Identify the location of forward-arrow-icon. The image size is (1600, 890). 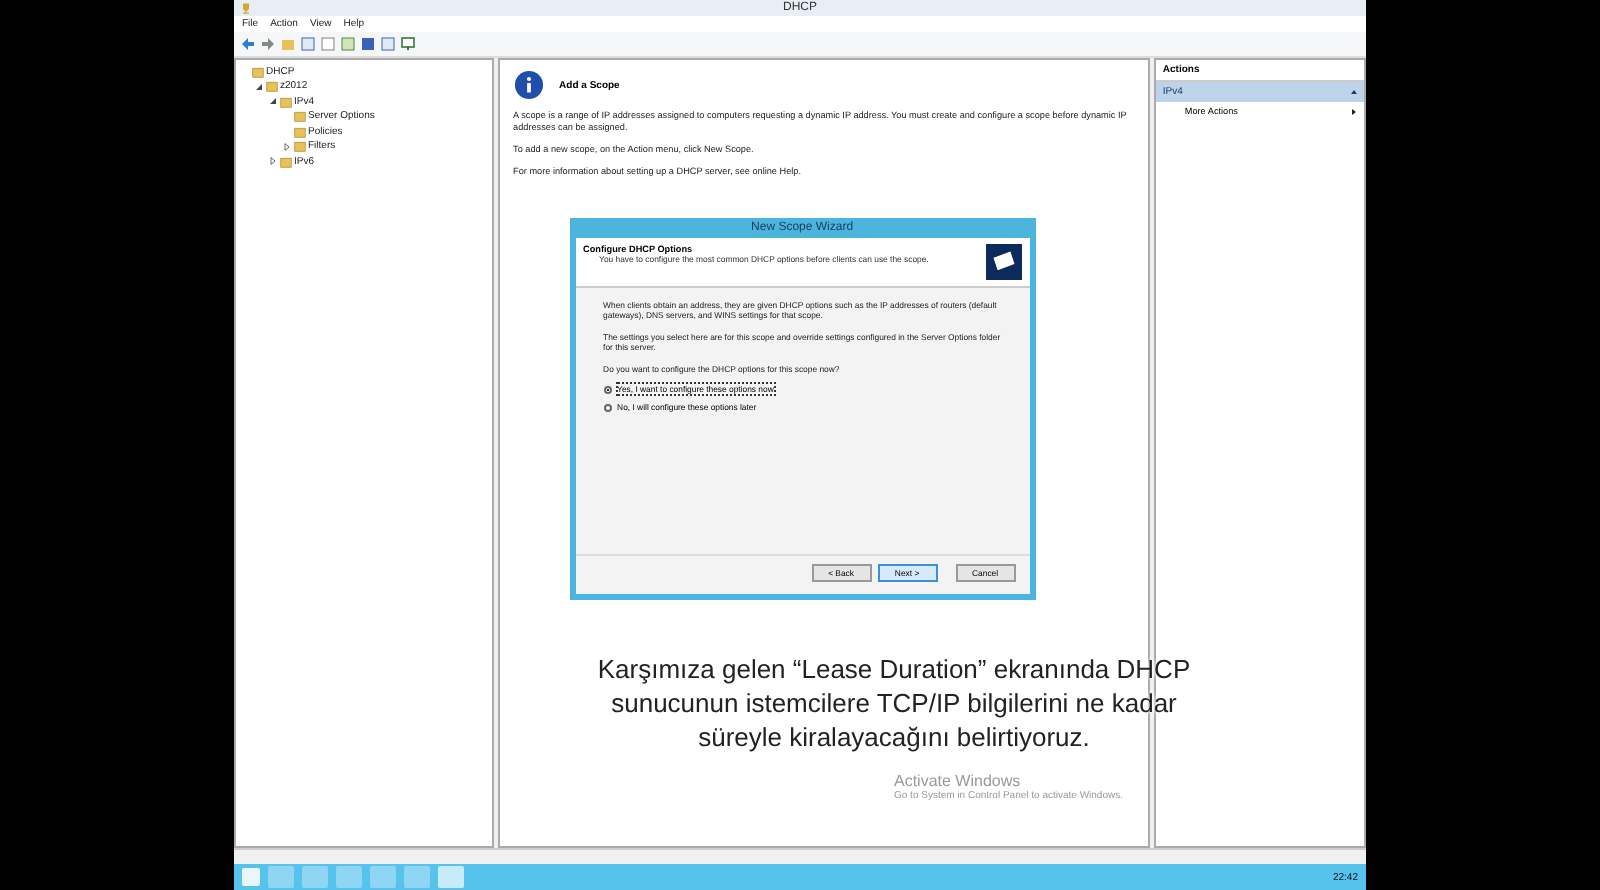
(268, 44).